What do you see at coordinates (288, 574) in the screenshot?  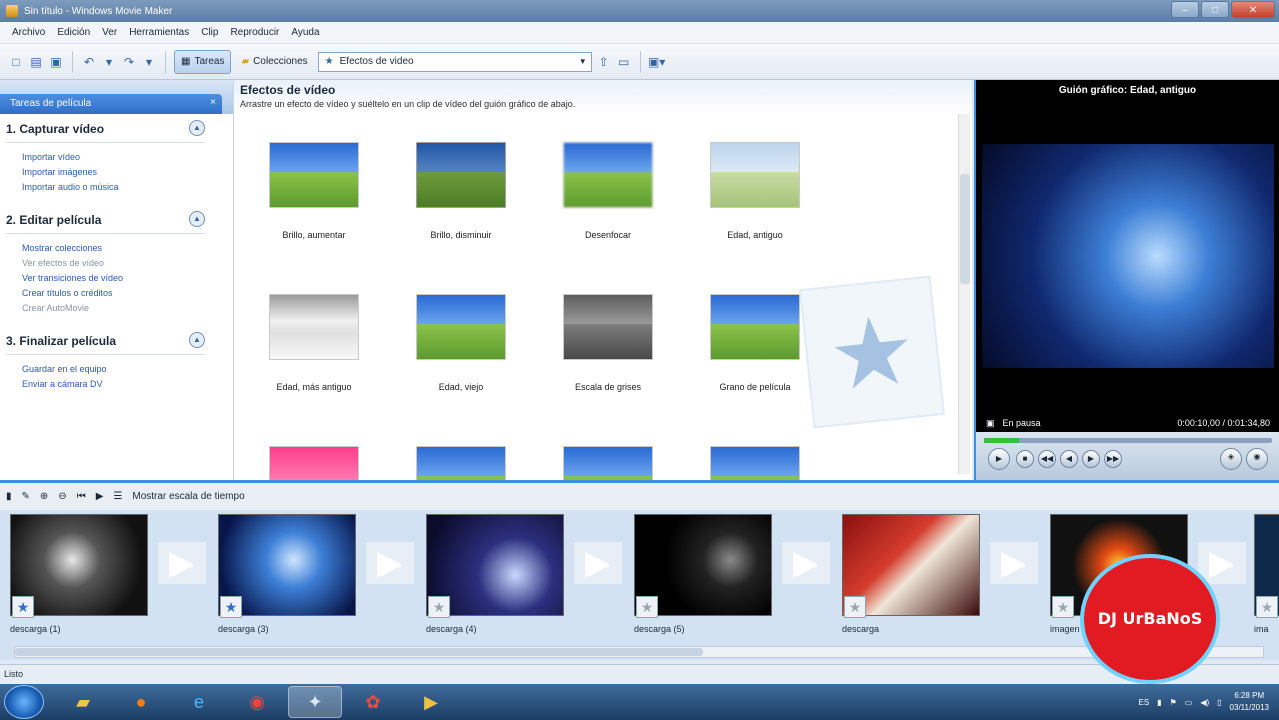 I see `storyboard-clip: ★ descarga (3)` at bounding box center [288, 574].